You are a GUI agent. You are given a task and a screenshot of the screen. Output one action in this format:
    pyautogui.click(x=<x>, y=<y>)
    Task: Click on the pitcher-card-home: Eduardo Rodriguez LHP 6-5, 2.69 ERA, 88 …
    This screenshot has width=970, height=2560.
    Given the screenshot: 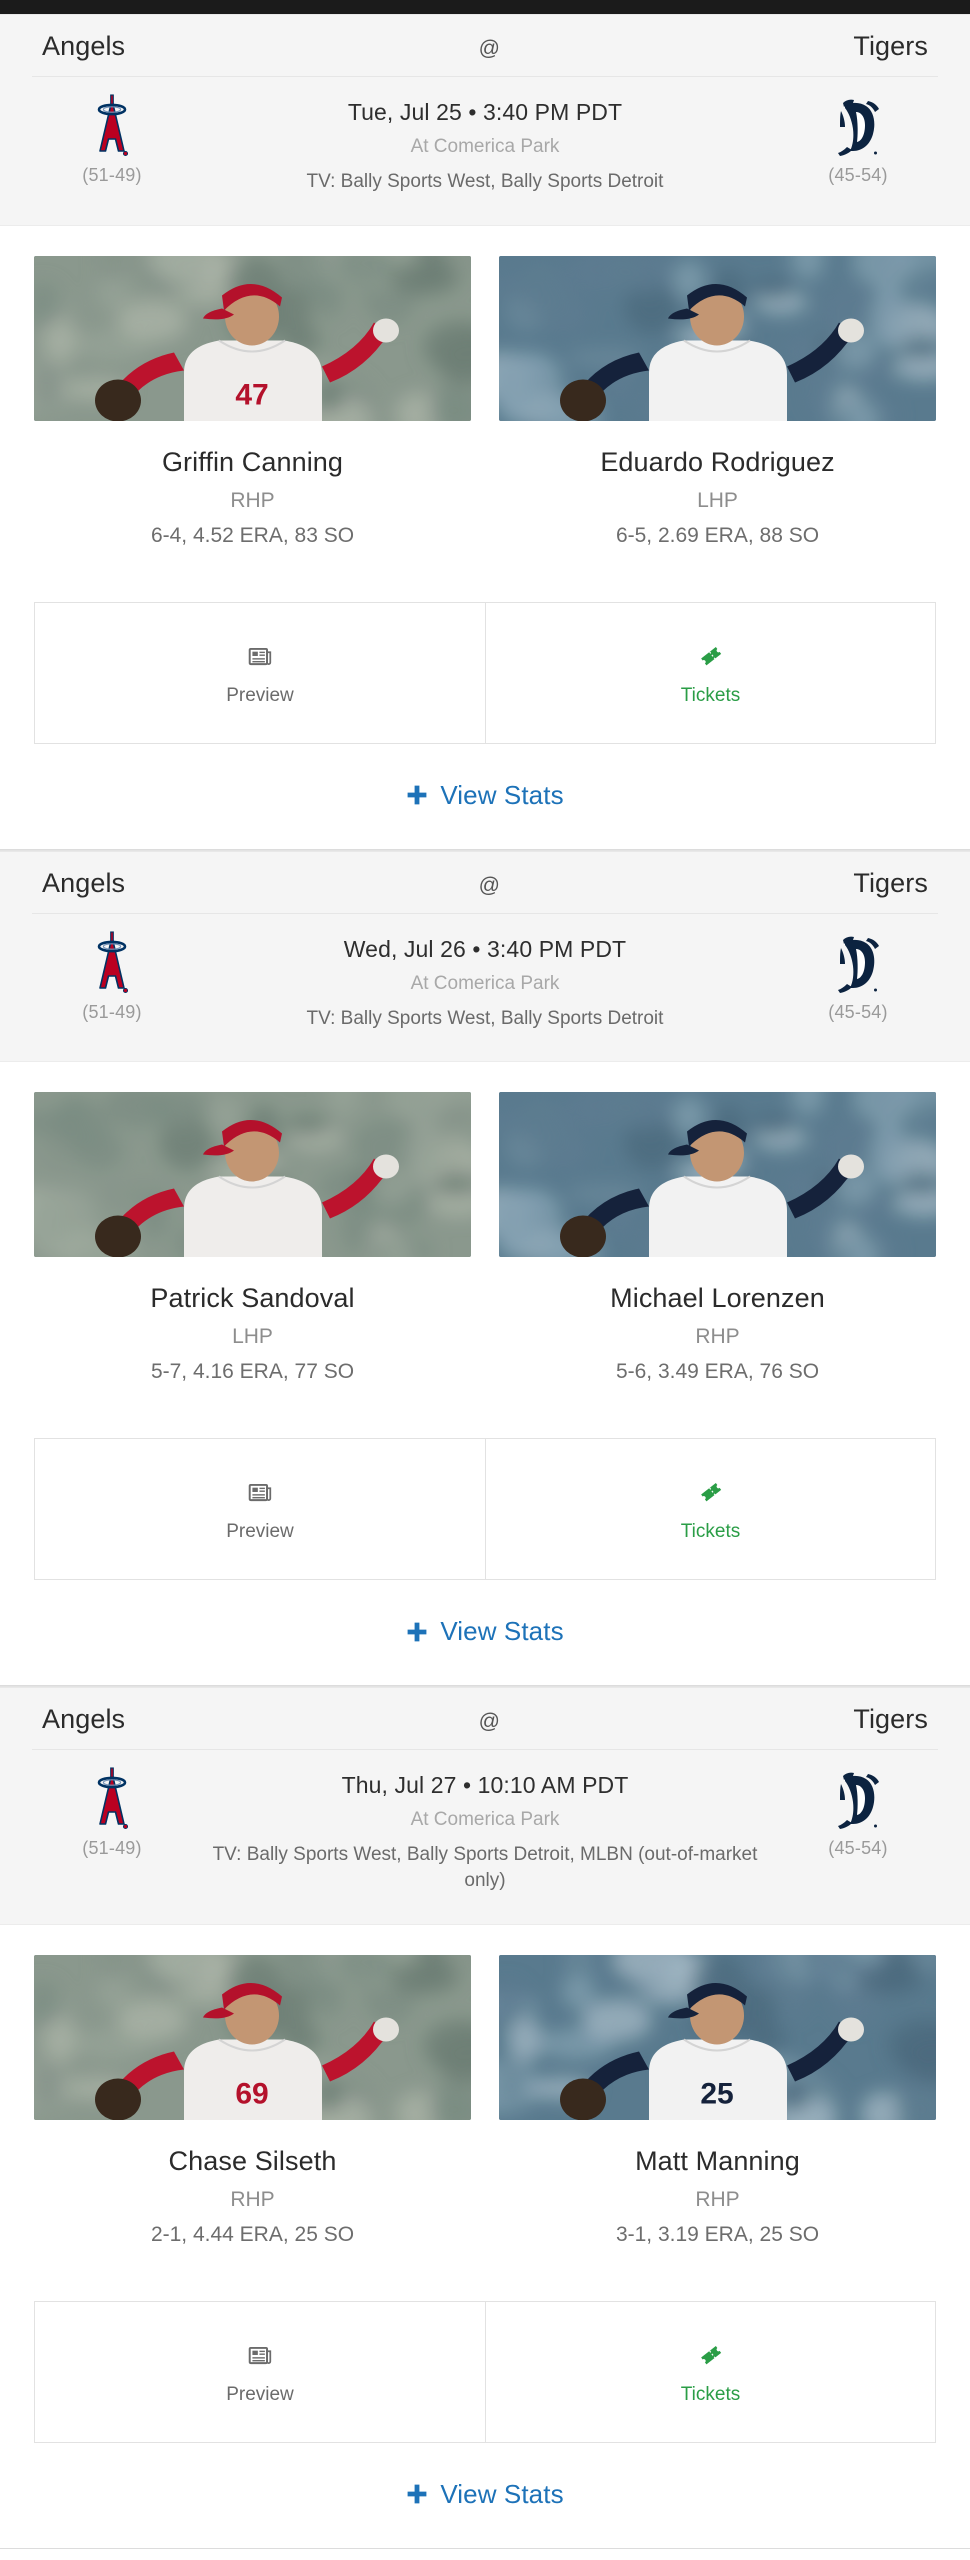 What is the action you would take?
    pyautogui.click(x=717, y=401)
    